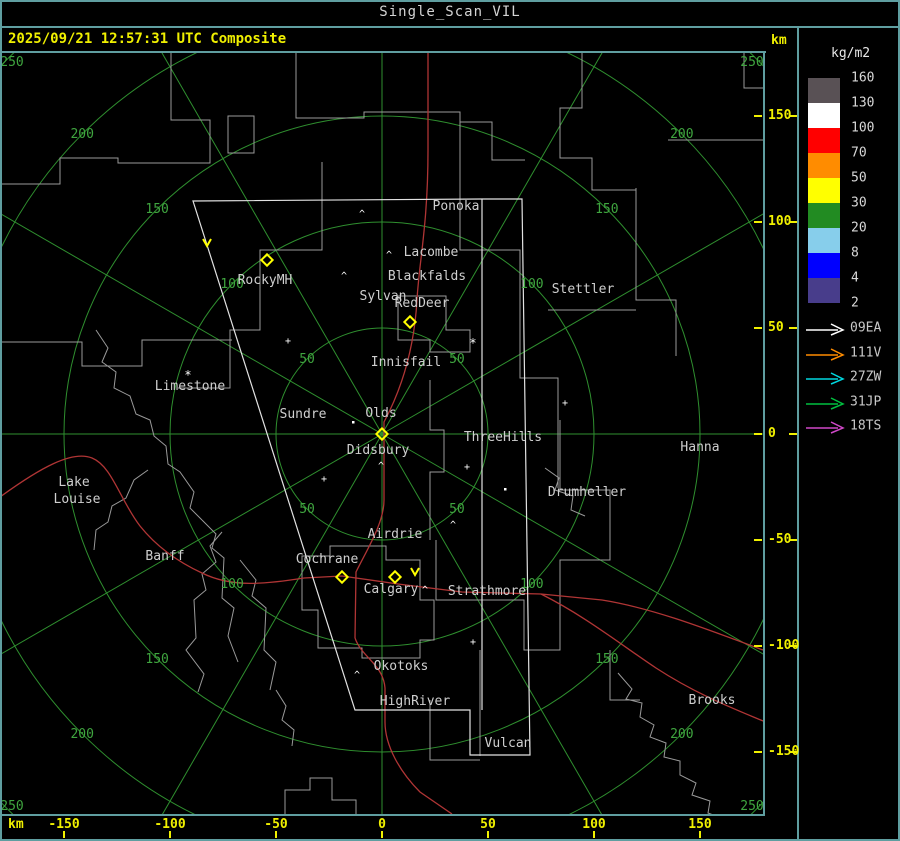 The height and width of the screenshot is (841, 900). I want to click on city-label: Hanna, so click(699, 447).